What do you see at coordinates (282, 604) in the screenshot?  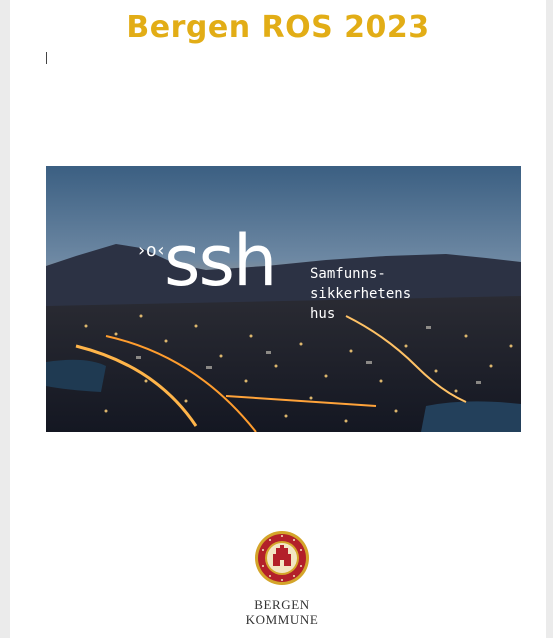 I see `org-line: BERGEN` at bounding box center [282, 604].